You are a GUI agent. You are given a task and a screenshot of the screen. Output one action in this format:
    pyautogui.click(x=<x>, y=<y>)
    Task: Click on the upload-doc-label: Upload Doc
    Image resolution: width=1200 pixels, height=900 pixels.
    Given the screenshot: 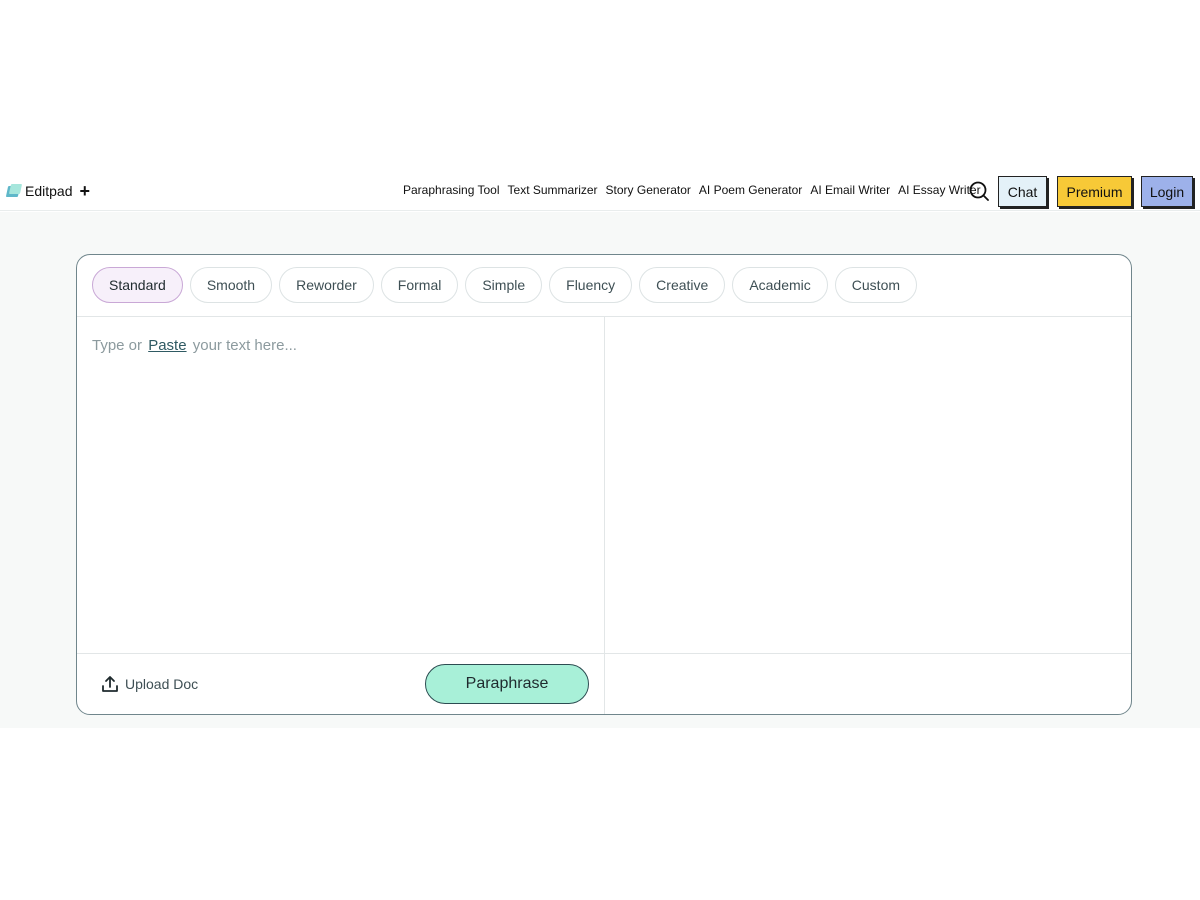 What is the action you would take?
    pyautogui.click(x=162, y=684)
    